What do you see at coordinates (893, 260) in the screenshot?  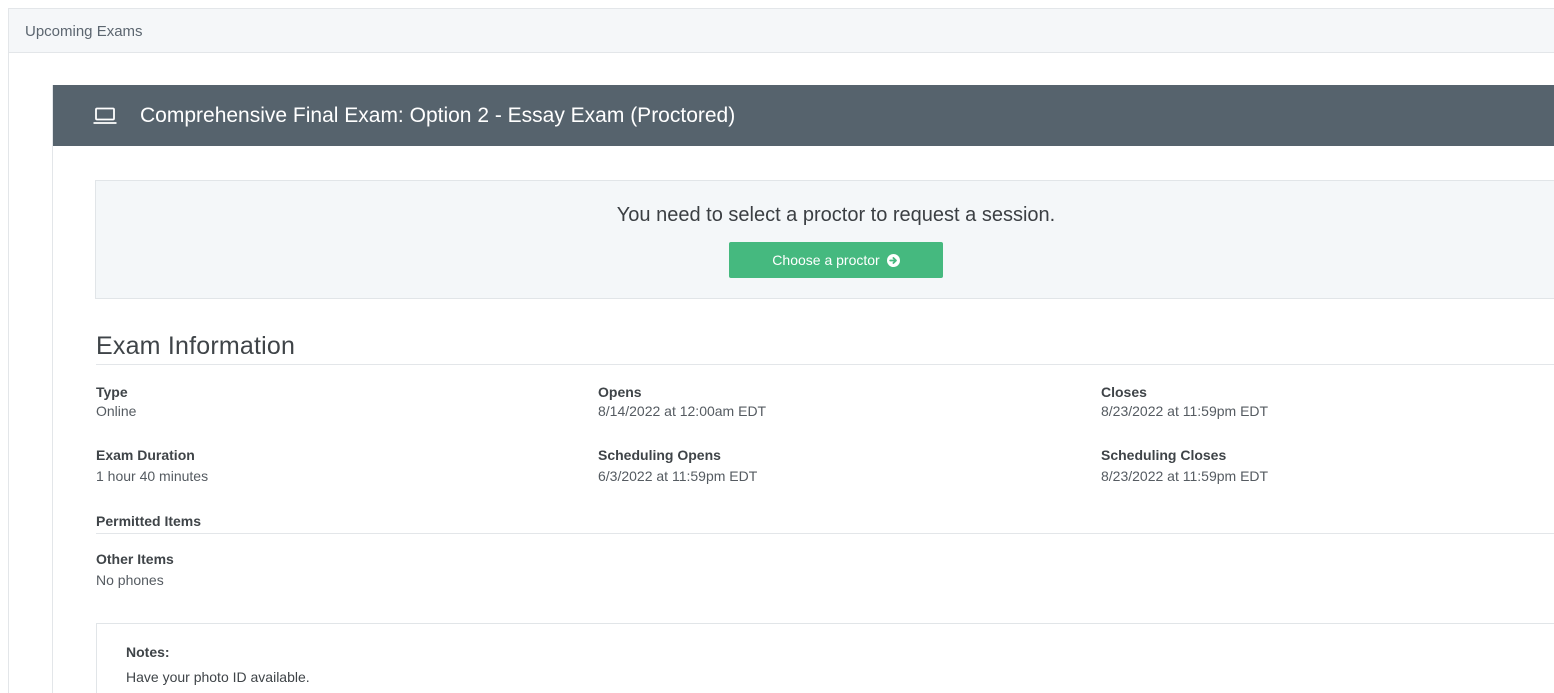 I see `arrow-circle-right-icon` at bounding box center [893, 260].